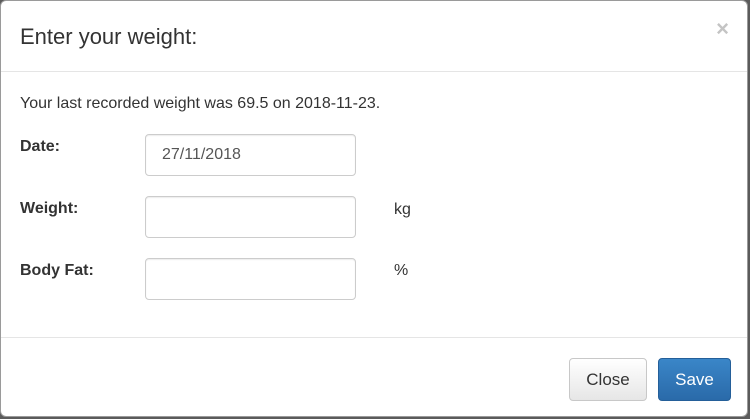 This screenshot has height=419, width=750. Describe the element at coordinates (722, 29) in the screenshot. I see `close-icon: ×` at that location.